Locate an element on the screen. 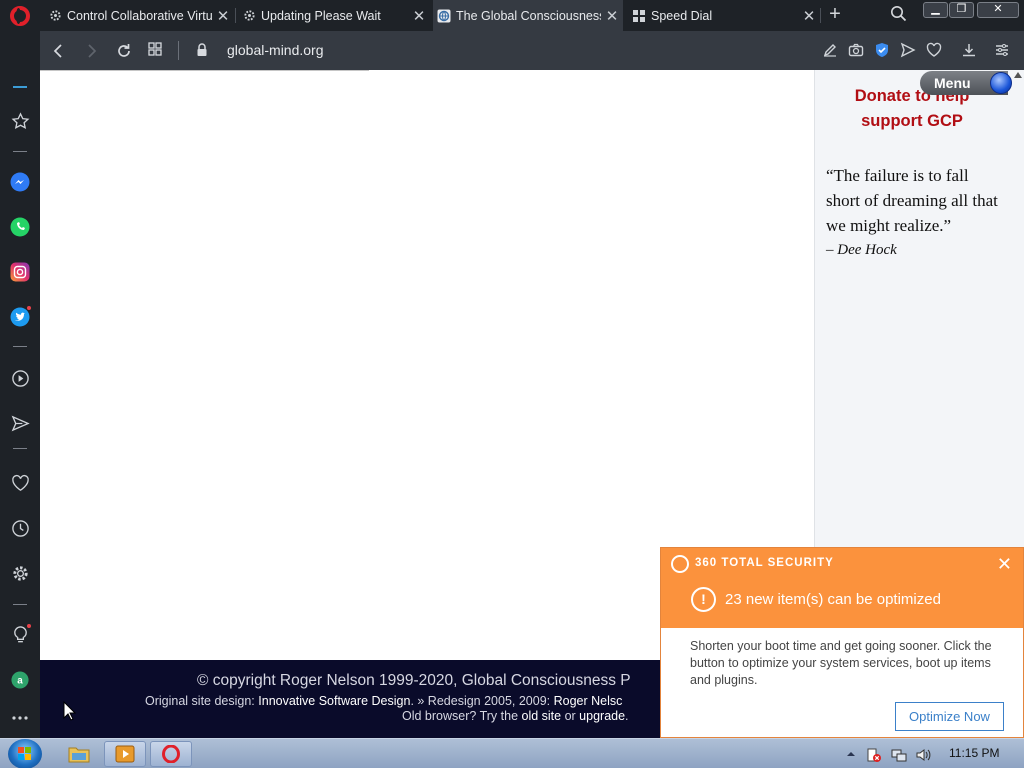 The image size is (1024, 768). scroll-up-arrow-icon is located at coordinates (1018, 75).